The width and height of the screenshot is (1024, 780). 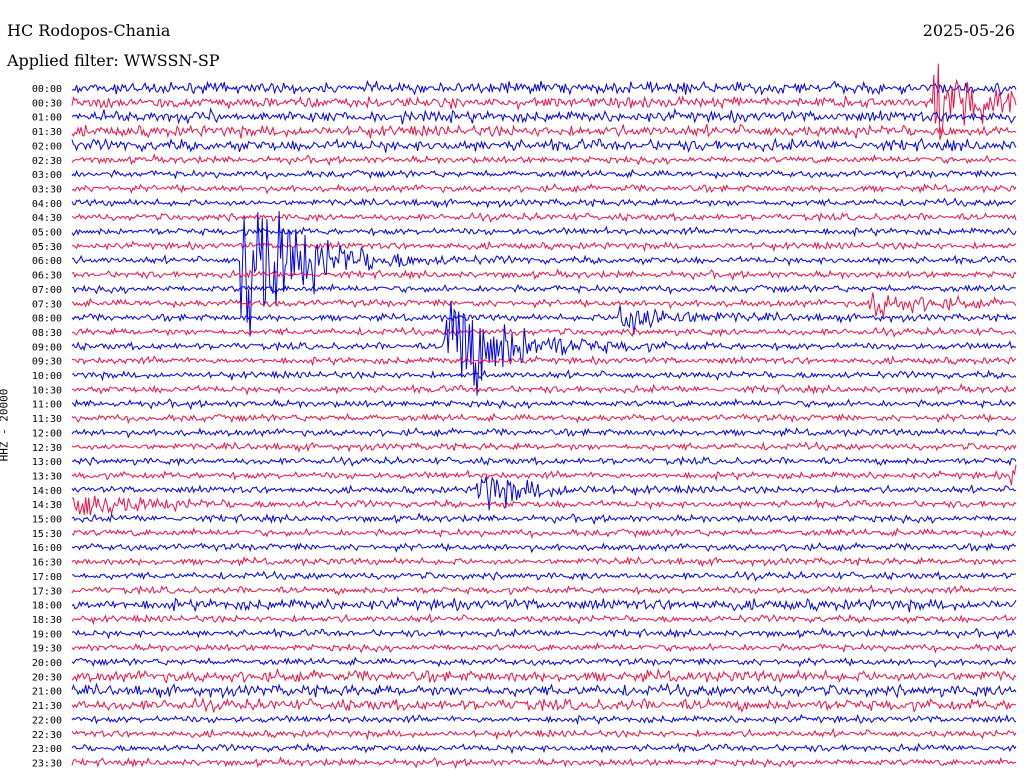 What do you see at coordinates (544, 647) in the screenshot?
I see `trace-row-1930` at bounding box center [544, 647].